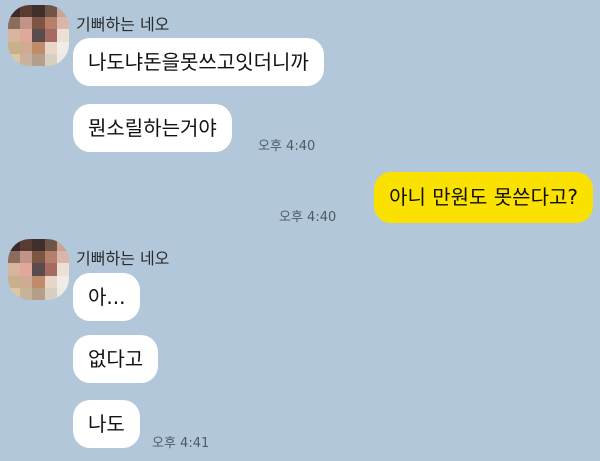 The width and height of the screenshot is (600, 461). Describe the element at coordinates (181, 443) in the screenshot. I see `message-timestamp: 오후 4:41` at that location.